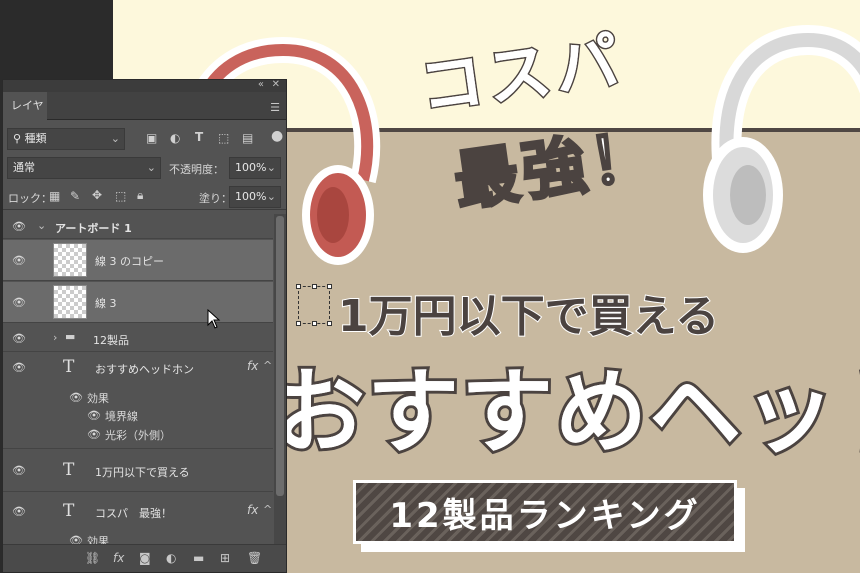 Image resolution: width=860 pixels, height=573 pixels. Describe the element at coordinates (144, 369) in the screenshot. I see `layer-name: おすすめヘッドホン` at that location.